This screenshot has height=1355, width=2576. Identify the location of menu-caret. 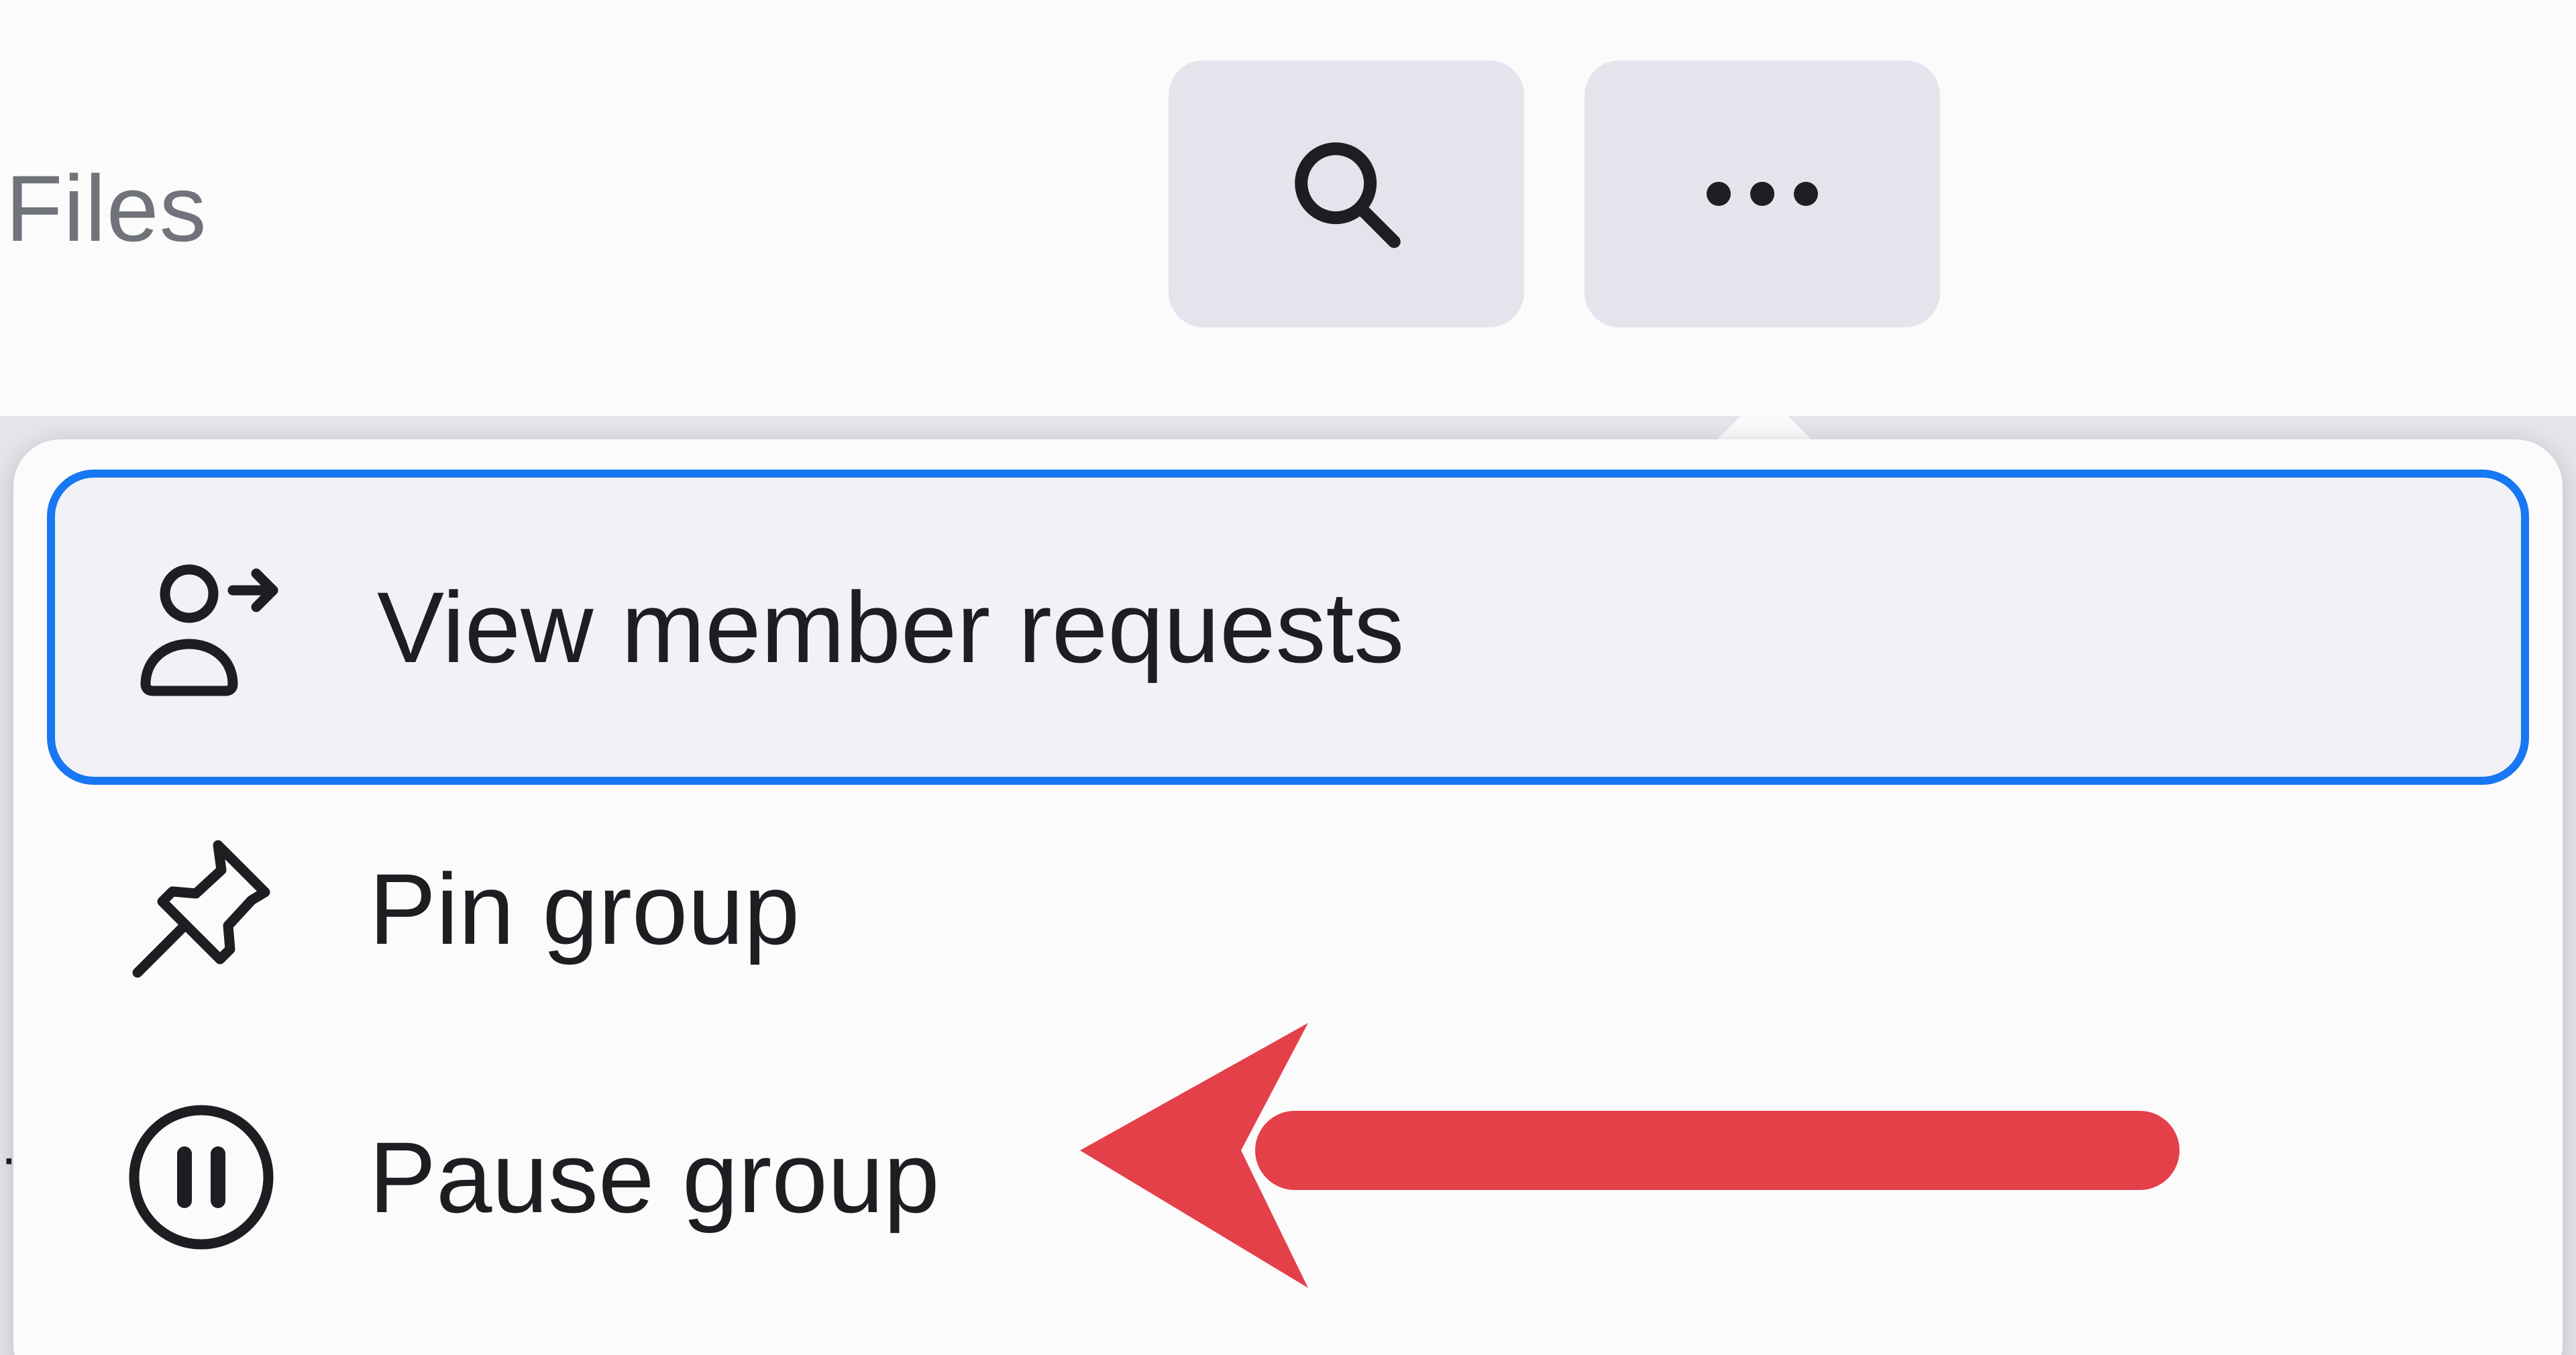
(1764, 418).